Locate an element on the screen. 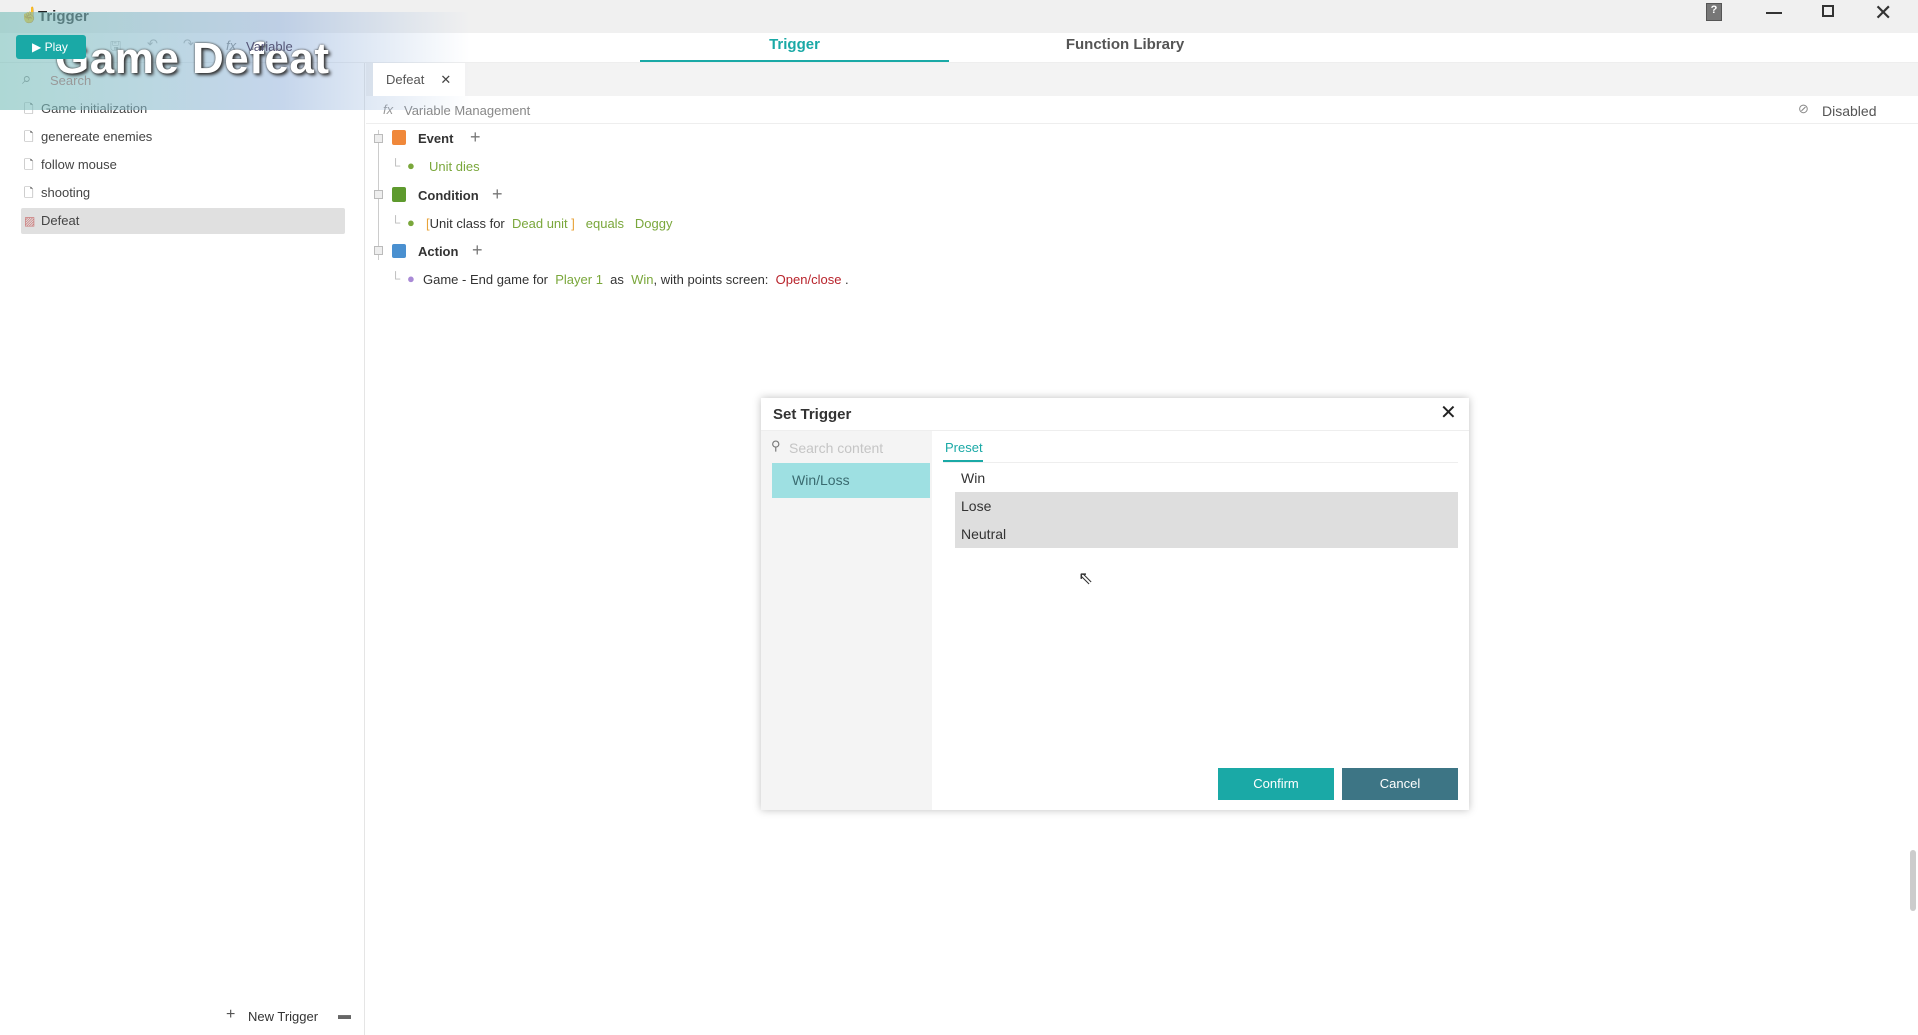  condition-item: [Unit class for Dead unit ] equals Doggy is located at coordinates (549, 223).